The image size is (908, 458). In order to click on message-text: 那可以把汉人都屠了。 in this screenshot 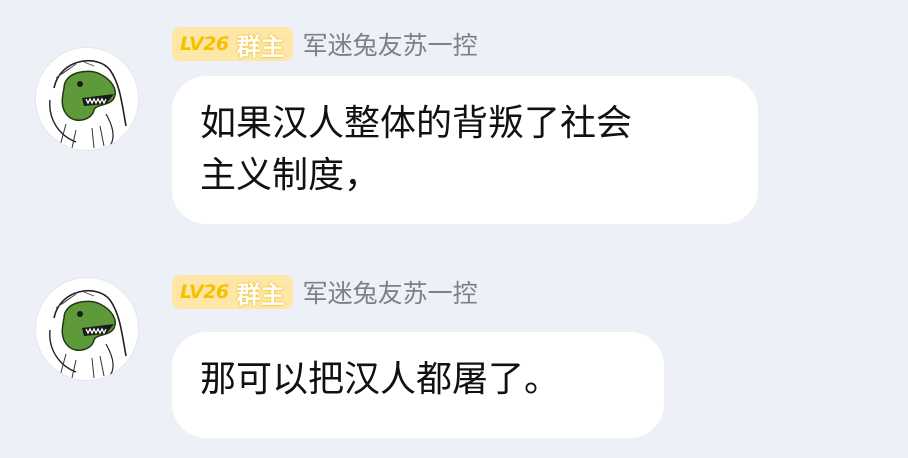, I will do `click(380, 379)`.